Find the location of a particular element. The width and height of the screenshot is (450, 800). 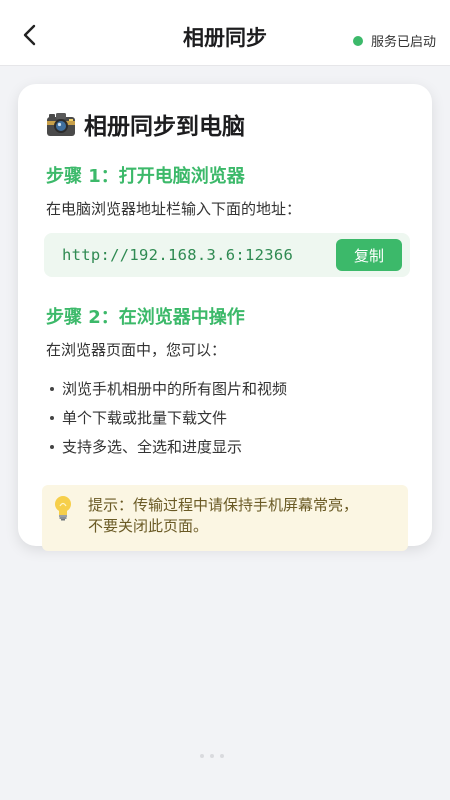

page-indicator is located at coordinates (212, 756).